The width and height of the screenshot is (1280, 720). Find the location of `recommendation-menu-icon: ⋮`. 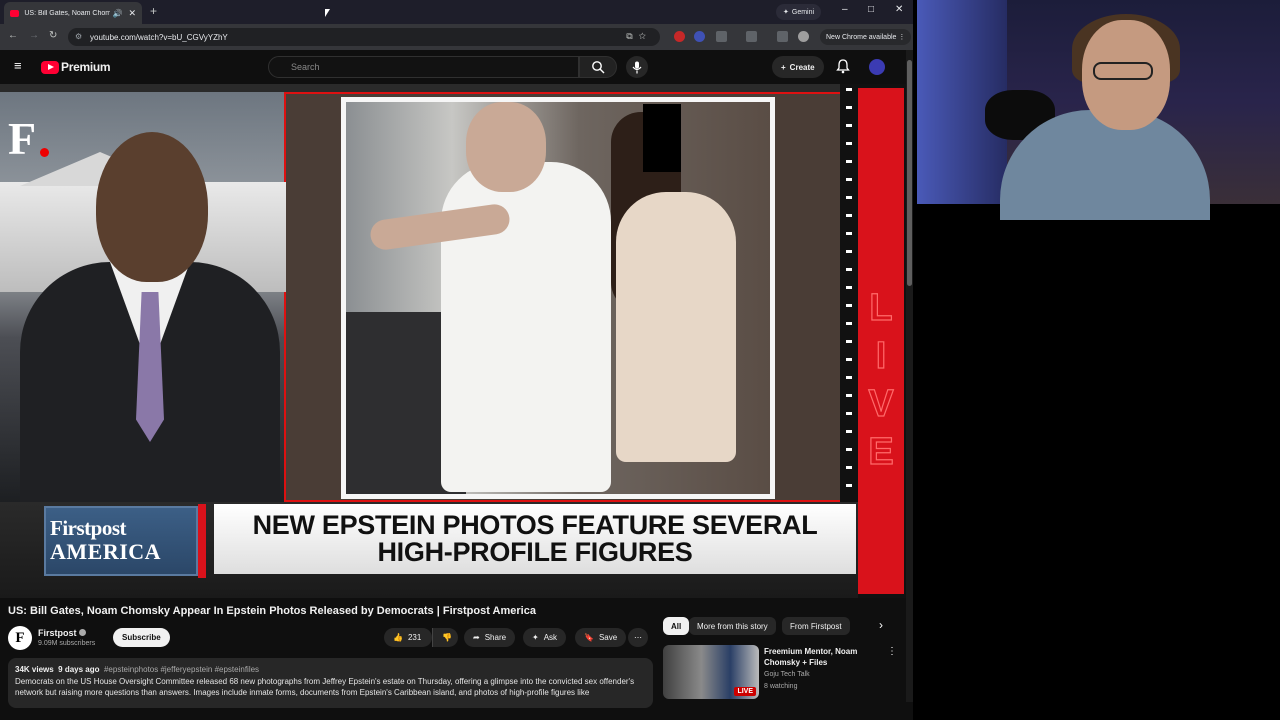

recommendation-menu-icon: ⋮ is located at coordinates (892, 651).